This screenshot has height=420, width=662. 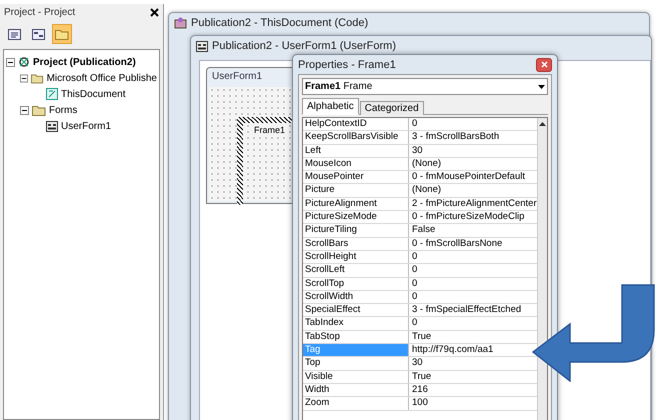 I want to click on property-name: Width, so click(x=356, y=390).